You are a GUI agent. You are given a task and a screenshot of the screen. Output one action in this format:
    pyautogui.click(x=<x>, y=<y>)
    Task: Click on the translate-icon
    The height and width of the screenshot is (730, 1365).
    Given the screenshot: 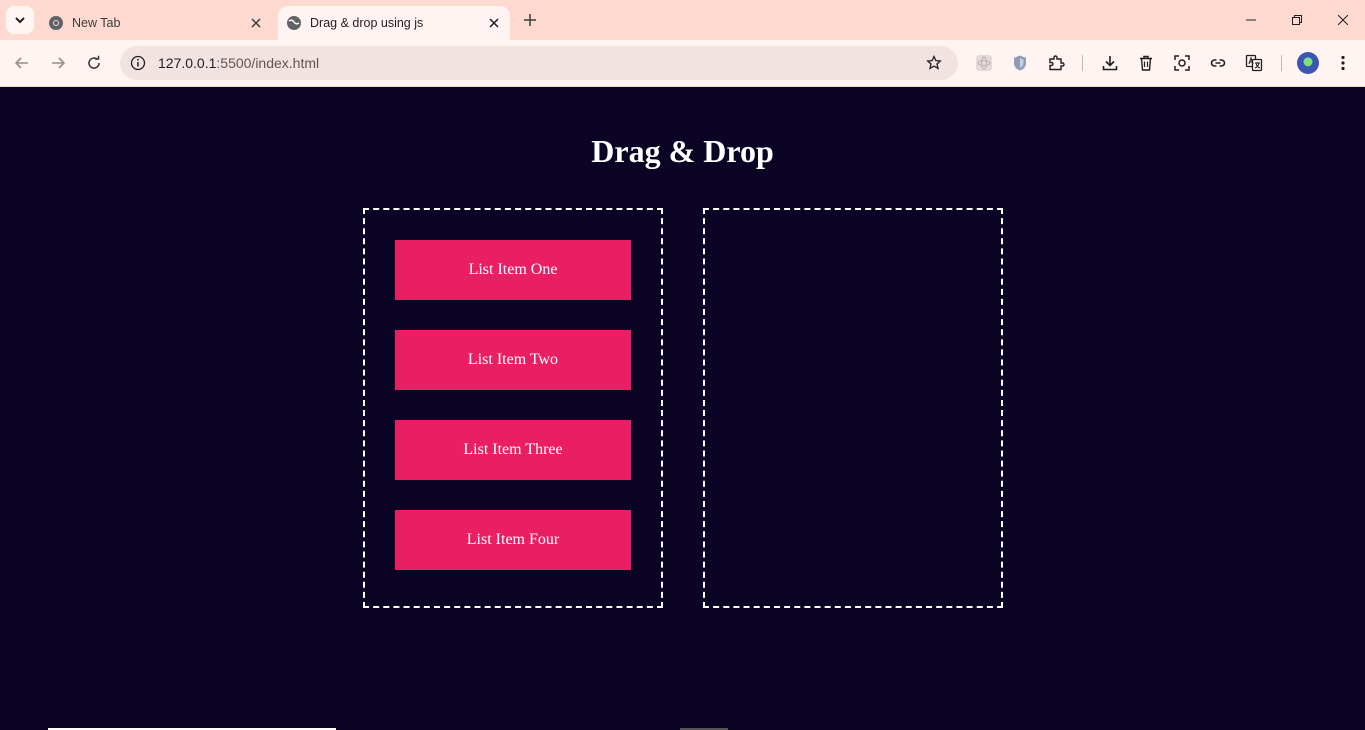 What is the action you would take?
    pyautogui.click(x=1254, y=63)
    